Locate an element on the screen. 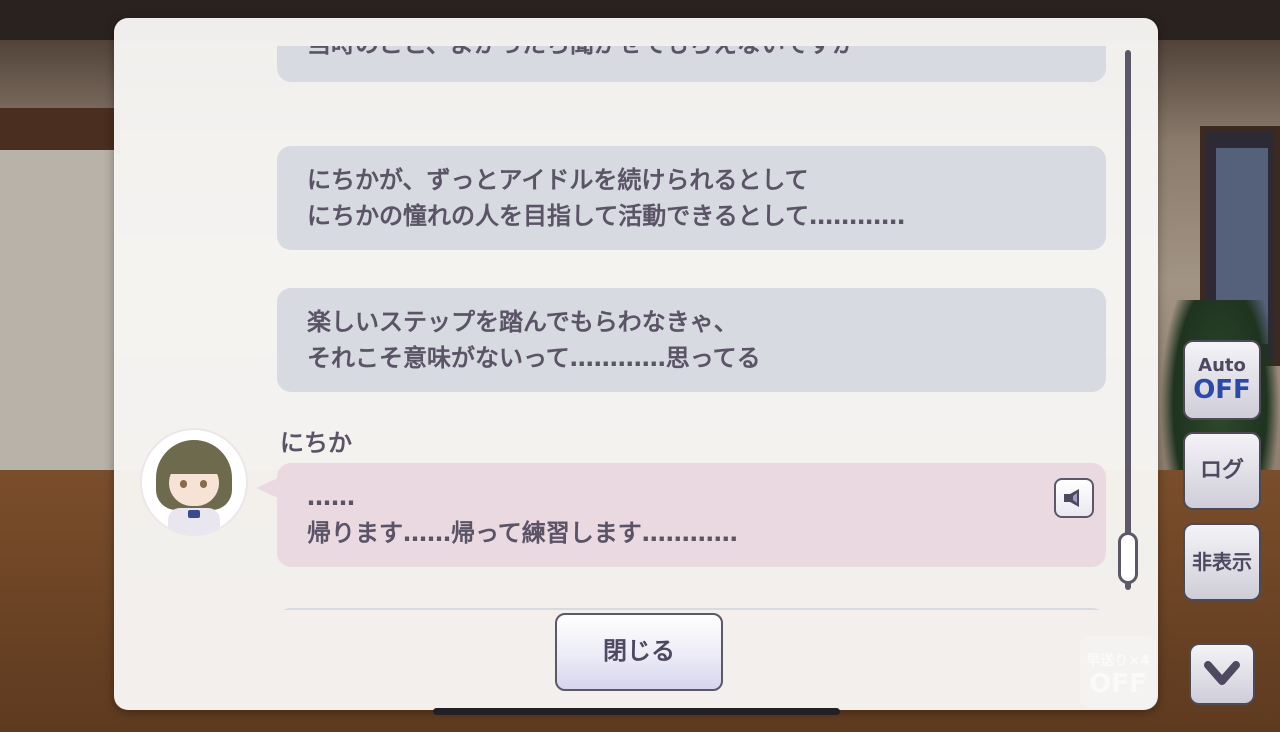 The width and height of the screenshot is (1280, 732). scrollbar-track is located at coordinates (1128, 320).